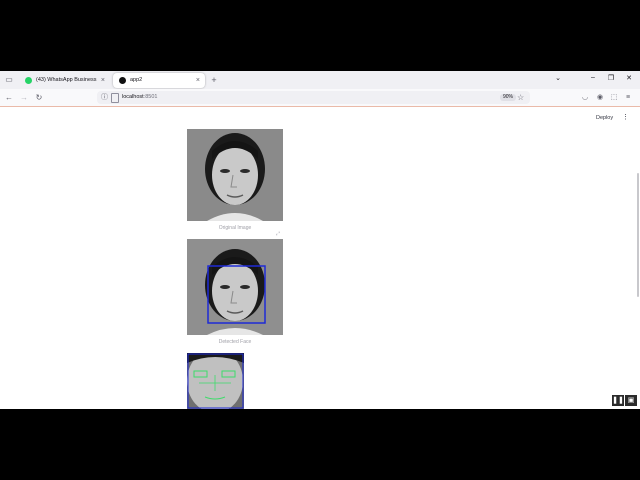 The image size is (640, 480). I want to click on forward-icon: →, so click(24, 97).